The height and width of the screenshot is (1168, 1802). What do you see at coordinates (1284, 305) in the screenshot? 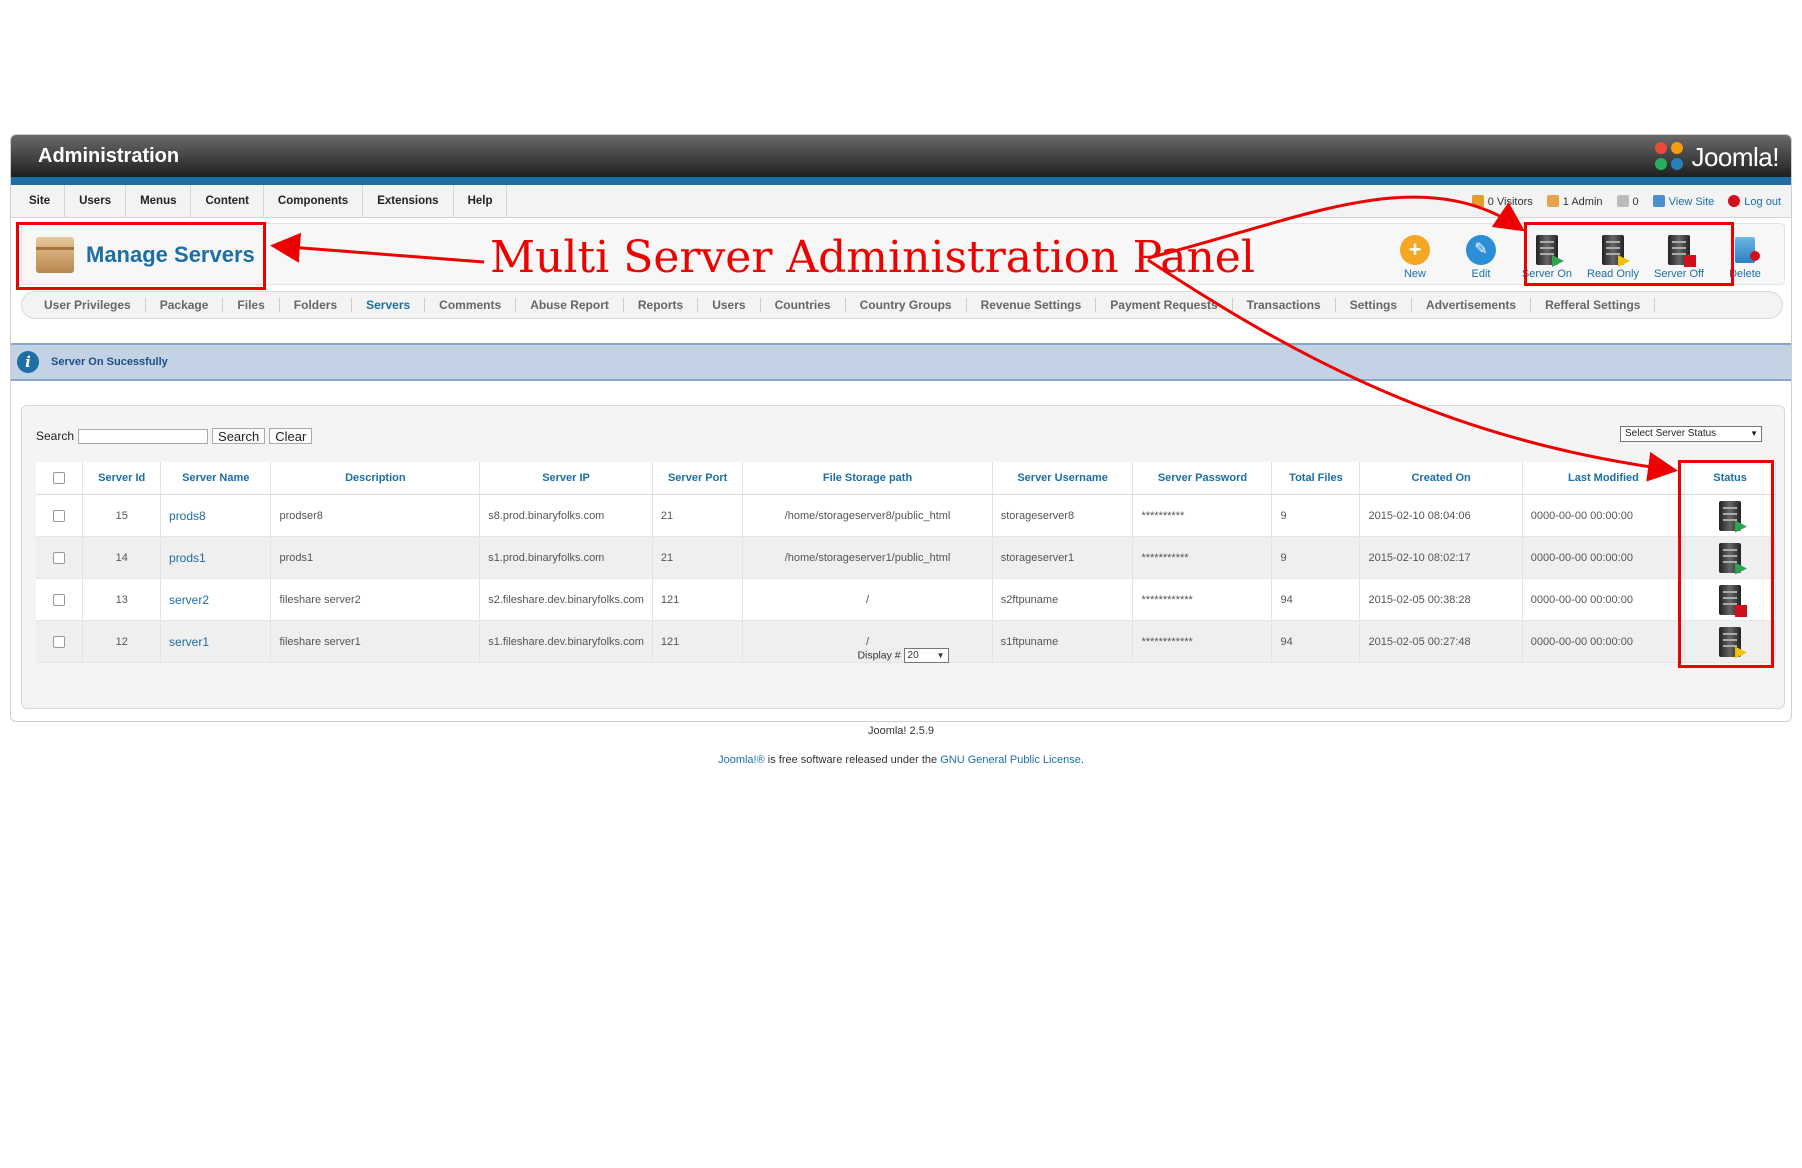
I see `tab-transactions: Transactions` at bounding box center [1284, 305].